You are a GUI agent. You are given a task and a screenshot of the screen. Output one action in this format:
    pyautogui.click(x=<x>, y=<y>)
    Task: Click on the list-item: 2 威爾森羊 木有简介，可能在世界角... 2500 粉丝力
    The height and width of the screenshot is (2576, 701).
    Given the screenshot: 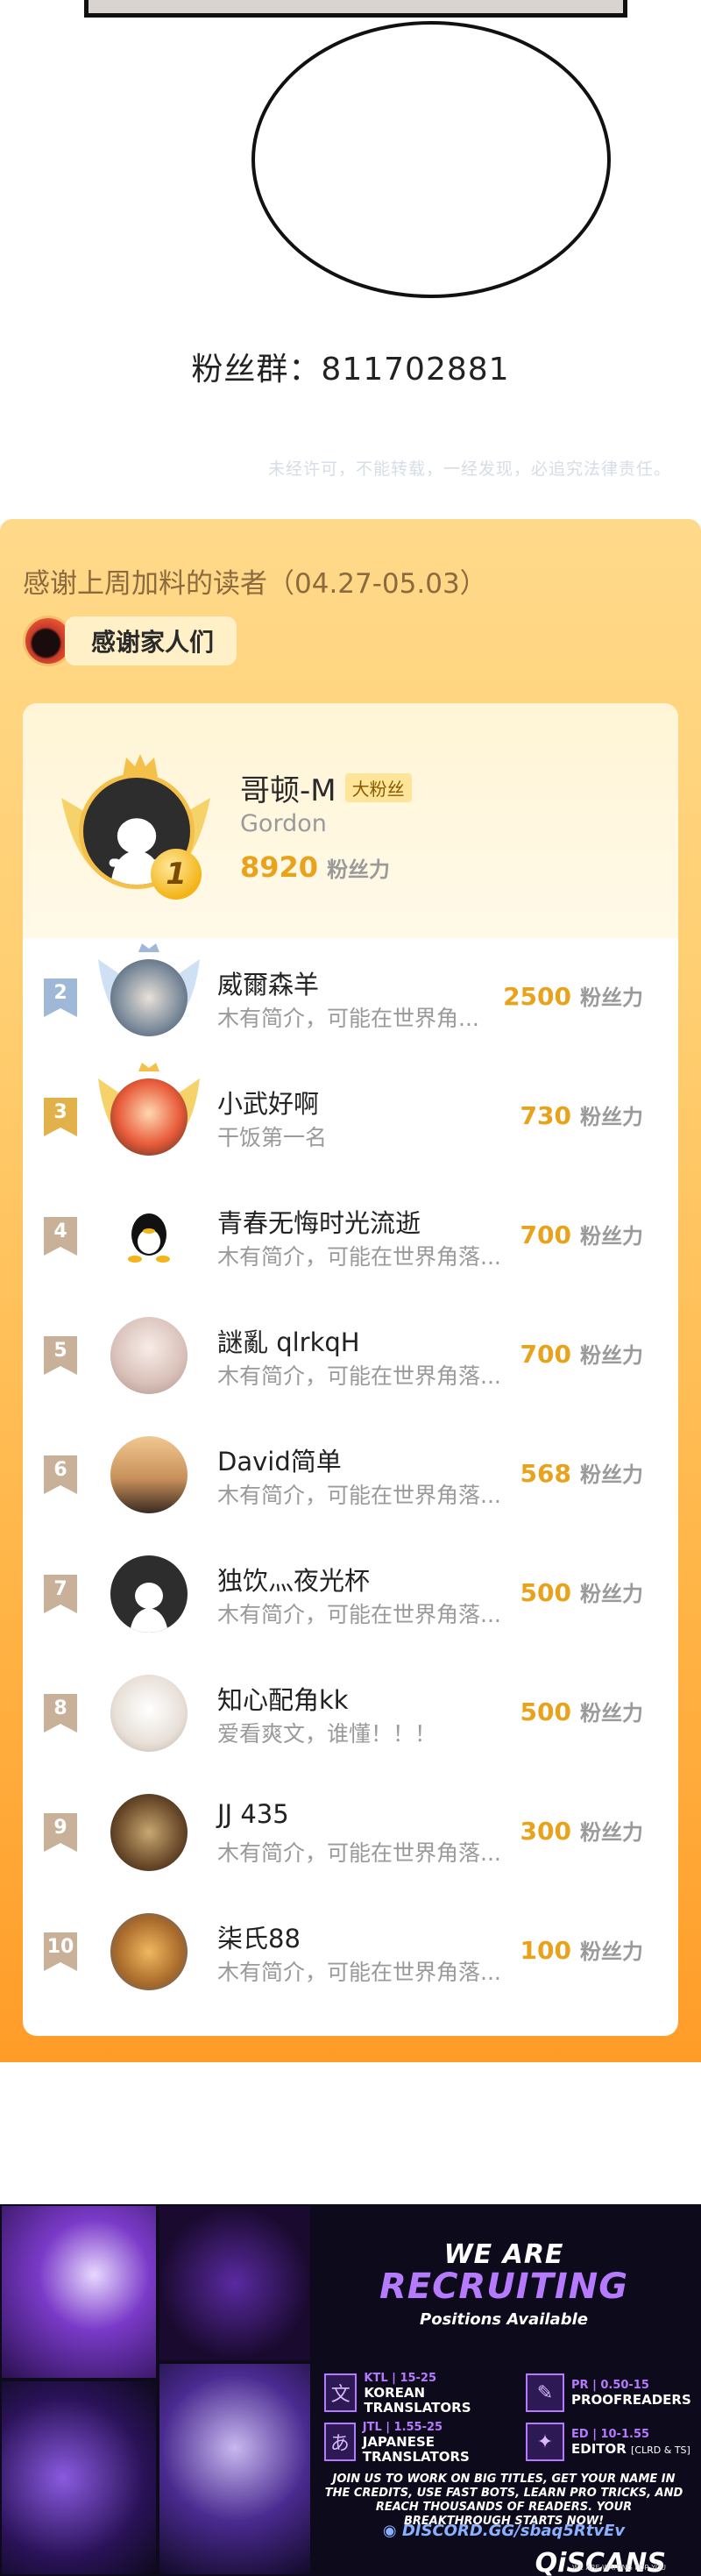 What is the action you would take?
    pyautogui.click(x=350, y=997)
    